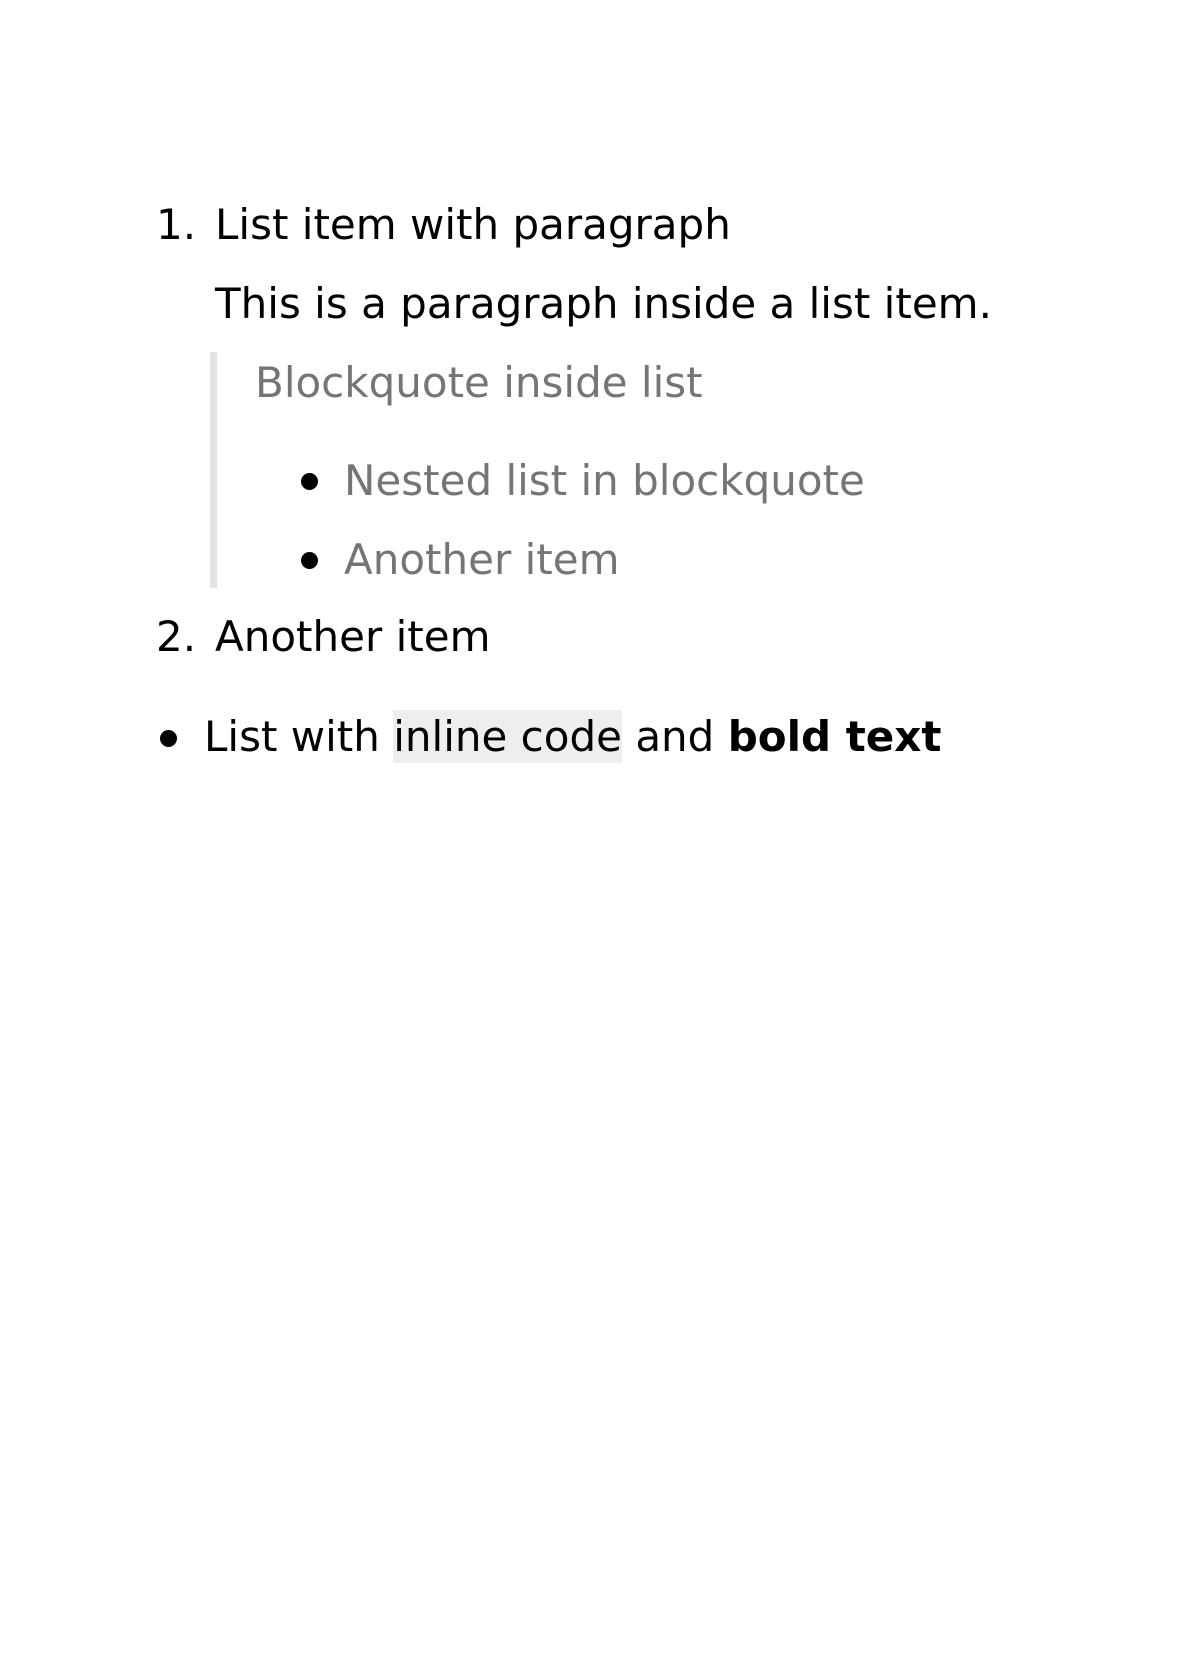 This screenshot has height=1680, width=1192. I want to click on ordered-marker-2: 2., so click(176, 636).